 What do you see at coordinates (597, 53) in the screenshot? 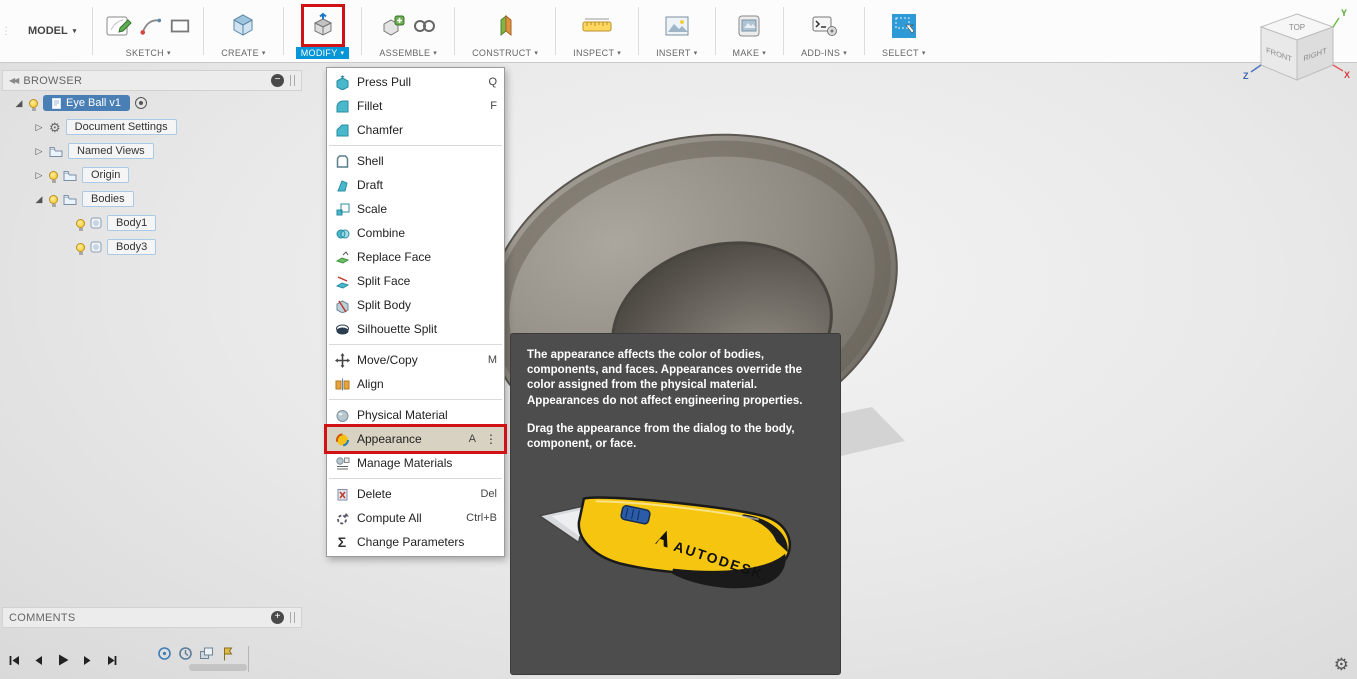
I see `inspect-menu-button: INSPECT ▾` at bounding box center [597, 53].